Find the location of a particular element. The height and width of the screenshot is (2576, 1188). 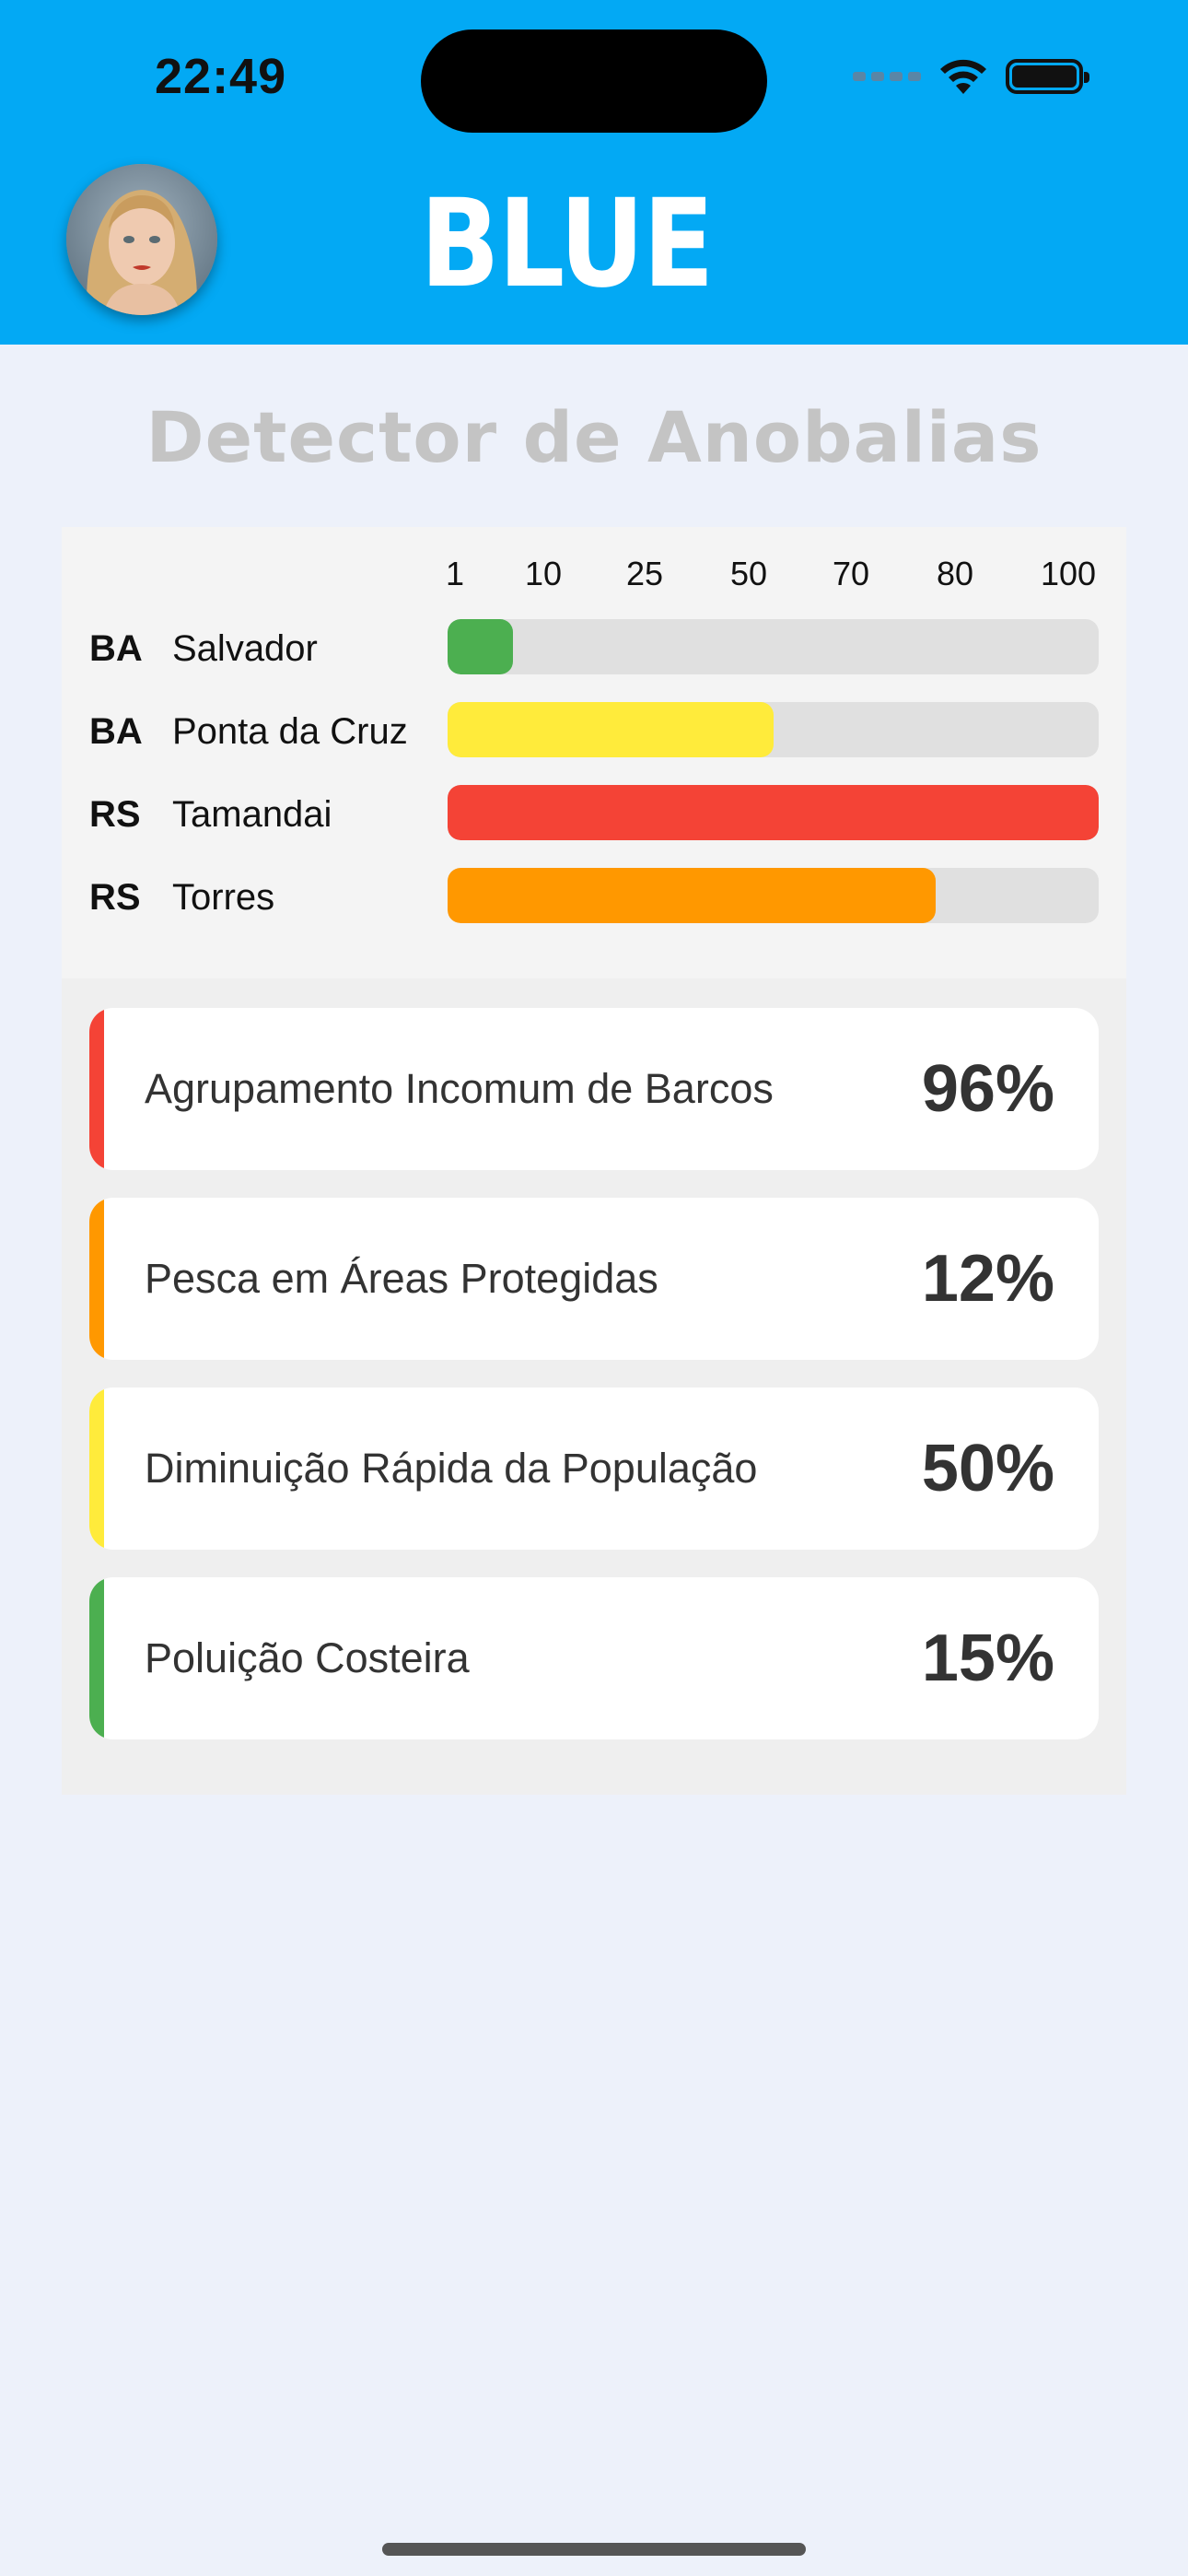

location-bar-row: BA Ponta da Cruz is located at coordinates (594, 729).